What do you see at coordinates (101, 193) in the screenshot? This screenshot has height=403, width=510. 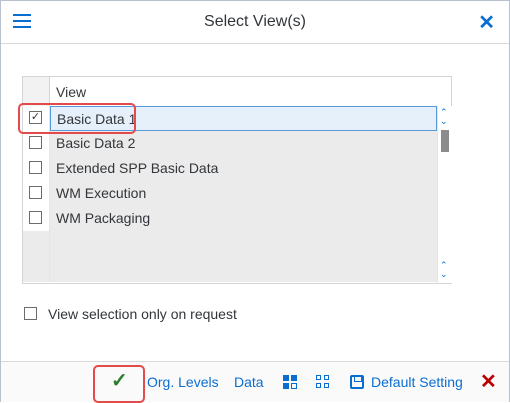 I see `view-label: WM Execution` at bounding box center [101, 193].